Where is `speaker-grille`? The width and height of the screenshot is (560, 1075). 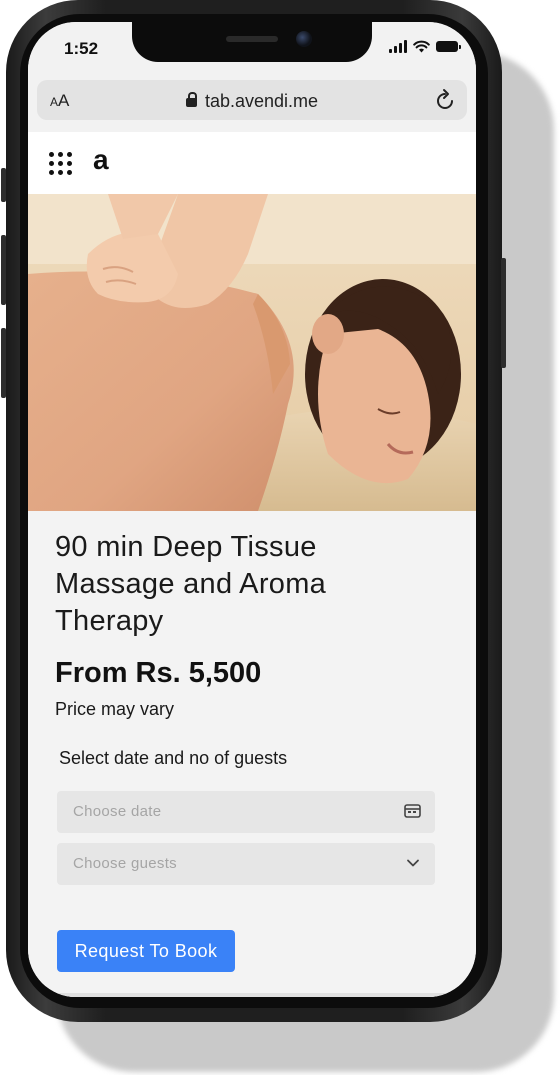 speaker-grille is located at coordinates (252, 39).